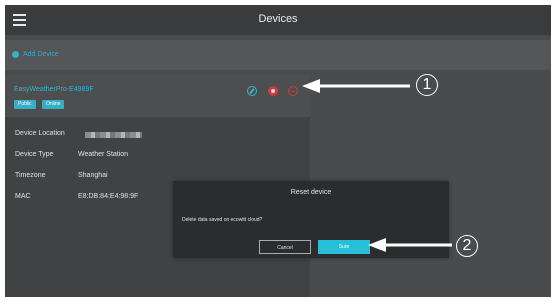 This screenshot has height=302, width=556. Describe the element at coordinates (467, 246) in the screenshot. I see `callout-2: 2` at that location.